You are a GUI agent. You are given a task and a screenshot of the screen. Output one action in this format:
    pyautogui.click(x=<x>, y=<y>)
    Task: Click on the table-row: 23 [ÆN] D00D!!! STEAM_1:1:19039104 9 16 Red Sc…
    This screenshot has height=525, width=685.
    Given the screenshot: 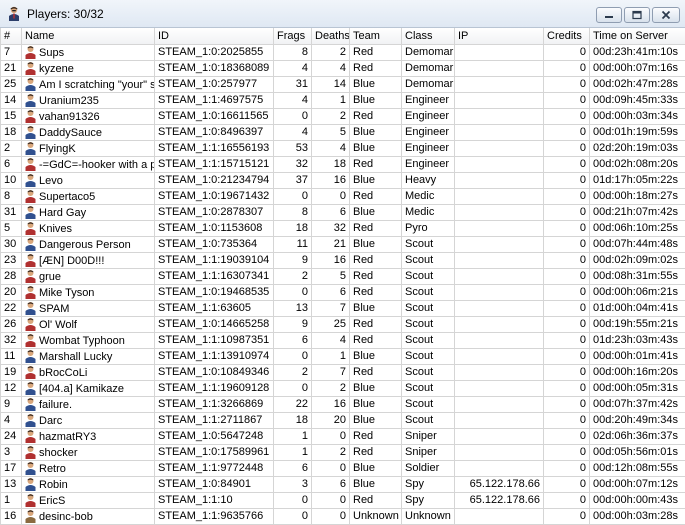 What is the action you would take?
    pyautogui.click(x=342, y=260)
    